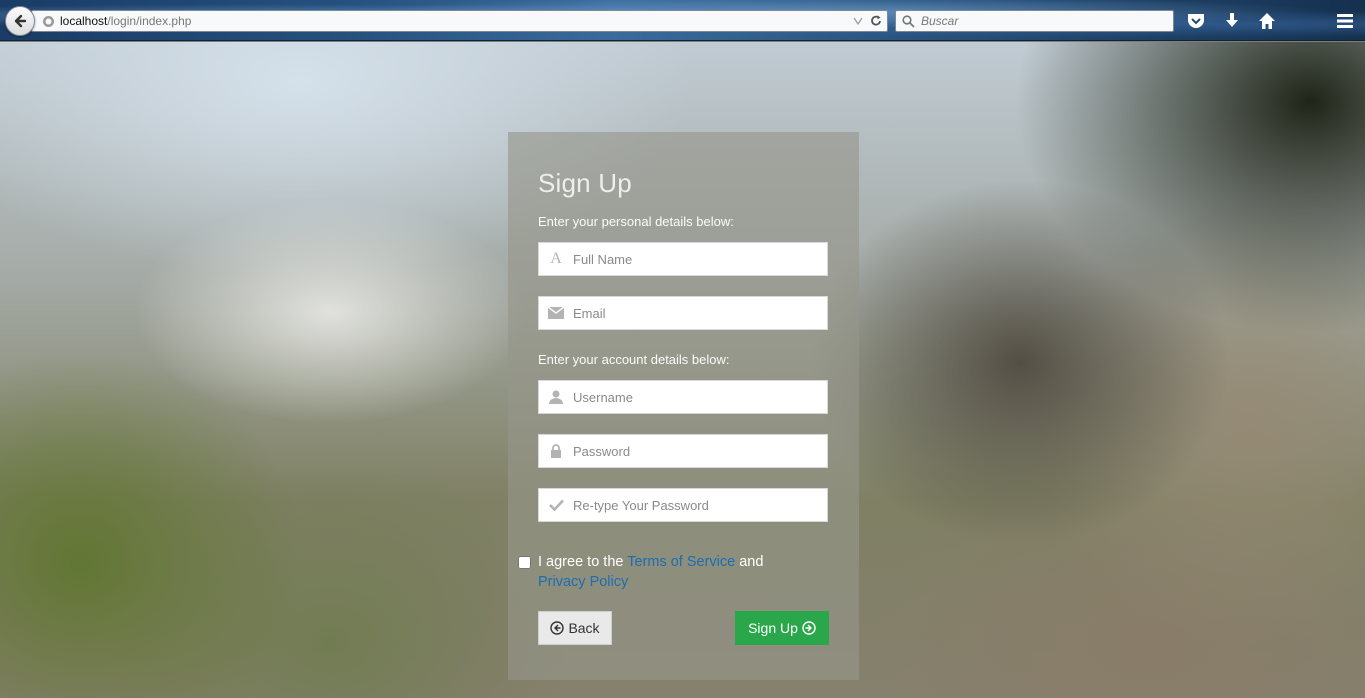 This screenshot has height=698, width=1365. I want to click on agree-prefix: I agree to the, so click(583, 562).